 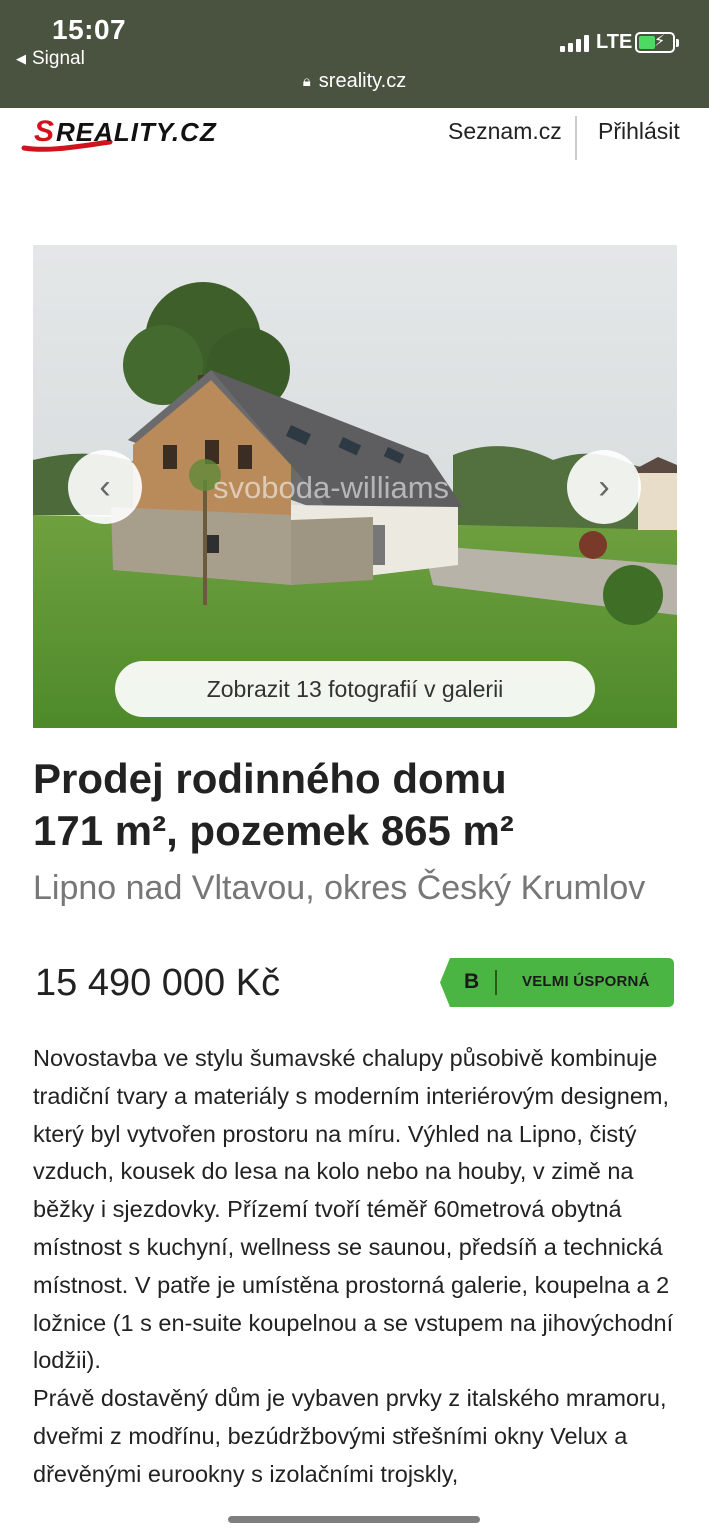 I want to click on chevron-right-icon: ›, so click(x=604, y=486).